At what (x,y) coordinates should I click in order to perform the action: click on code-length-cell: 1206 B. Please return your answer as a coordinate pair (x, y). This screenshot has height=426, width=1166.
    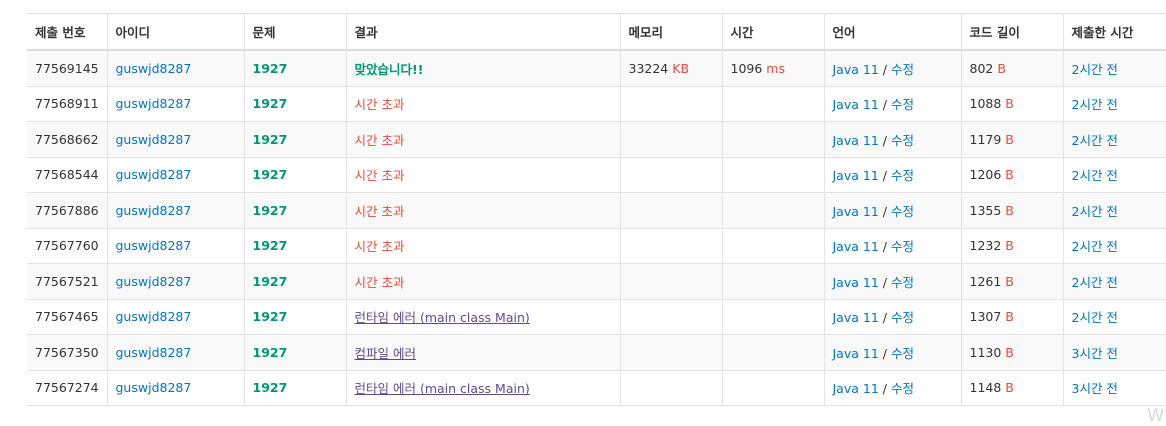
    Looking at the image, I should click on (1011, 175).